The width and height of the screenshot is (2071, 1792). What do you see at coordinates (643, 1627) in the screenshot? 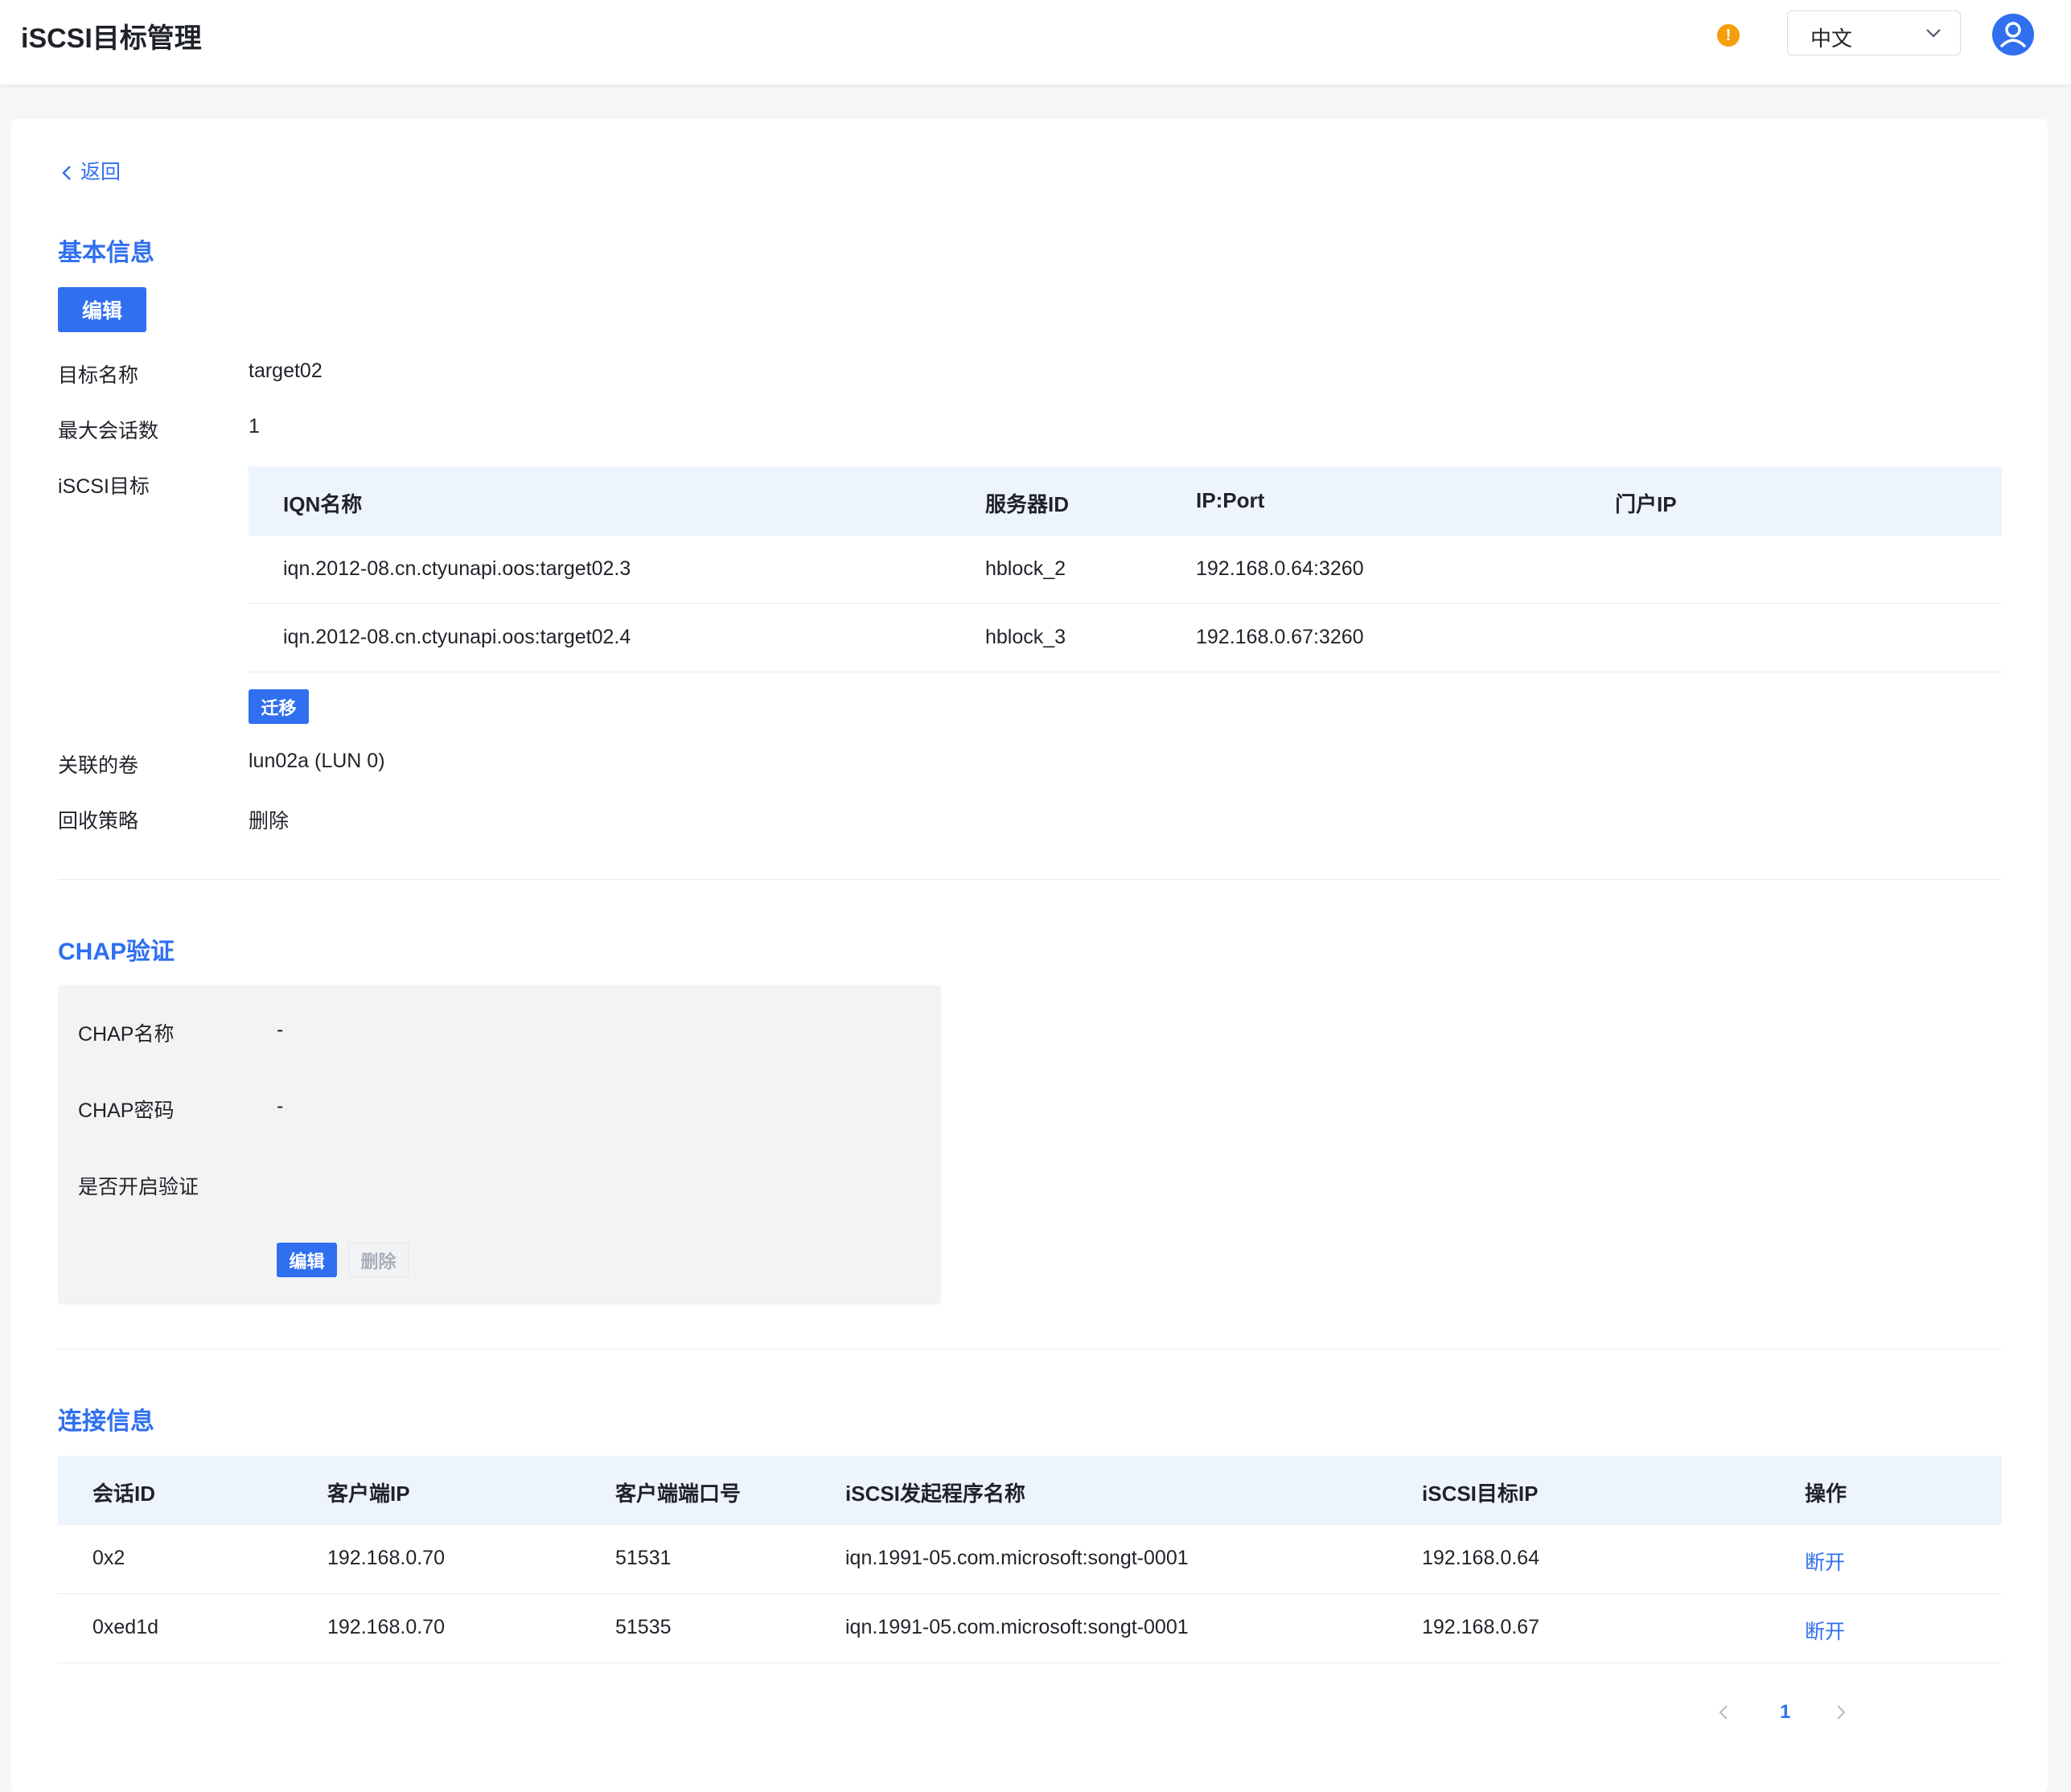
I see `client-port-cell: 51535` at bounding box center [643, 1627].